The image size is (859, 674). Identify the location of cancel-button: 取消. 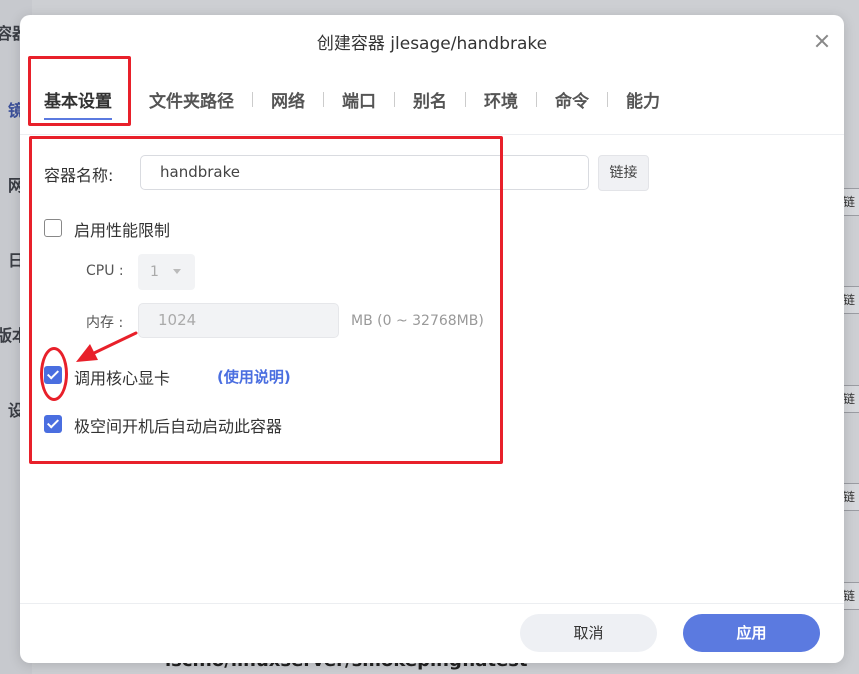
(588, 633).